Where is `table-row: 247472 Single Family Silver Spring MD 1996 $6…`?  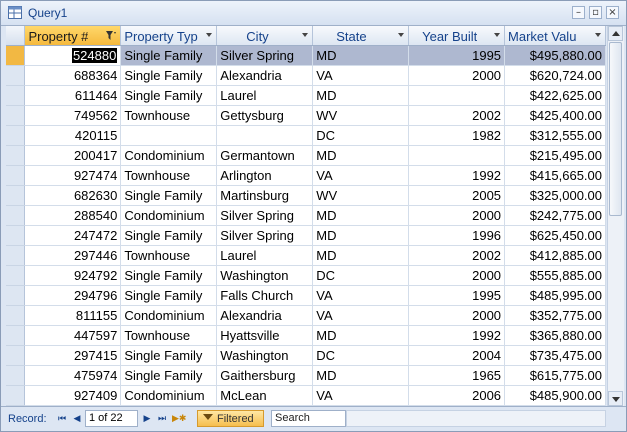
table-row: 247472 Single Family Silver Spring MD 1996 $6… is located at coordinates (306, 235).